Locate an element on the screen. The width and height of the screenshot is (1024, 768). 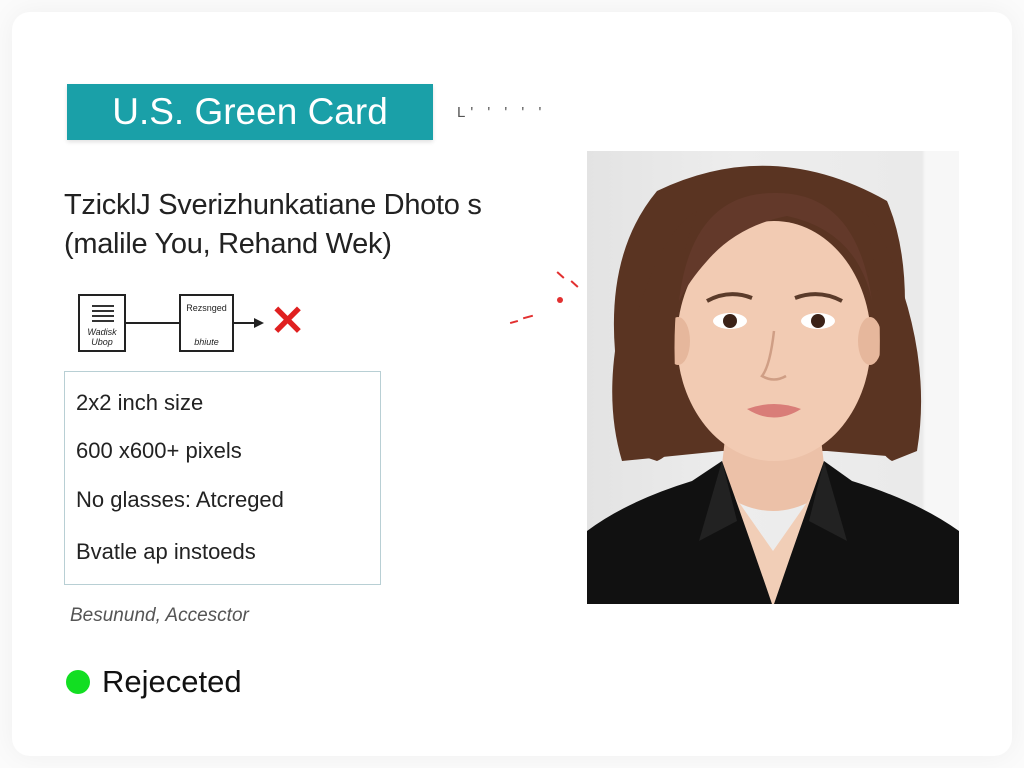
requirement-size: 2x2 inch size is located at coordinates (140, 402).